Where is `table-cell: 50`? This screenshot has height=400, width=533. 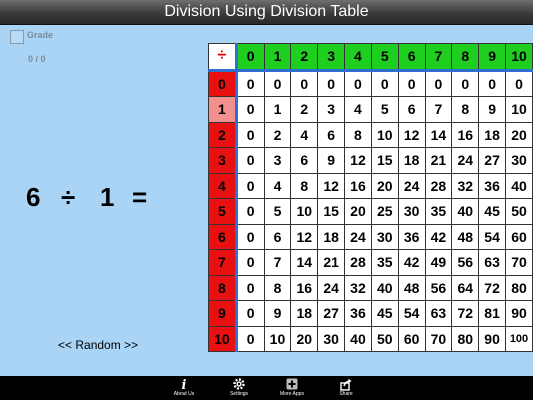
table-cell: 50 is located at coordinates (384, 338).